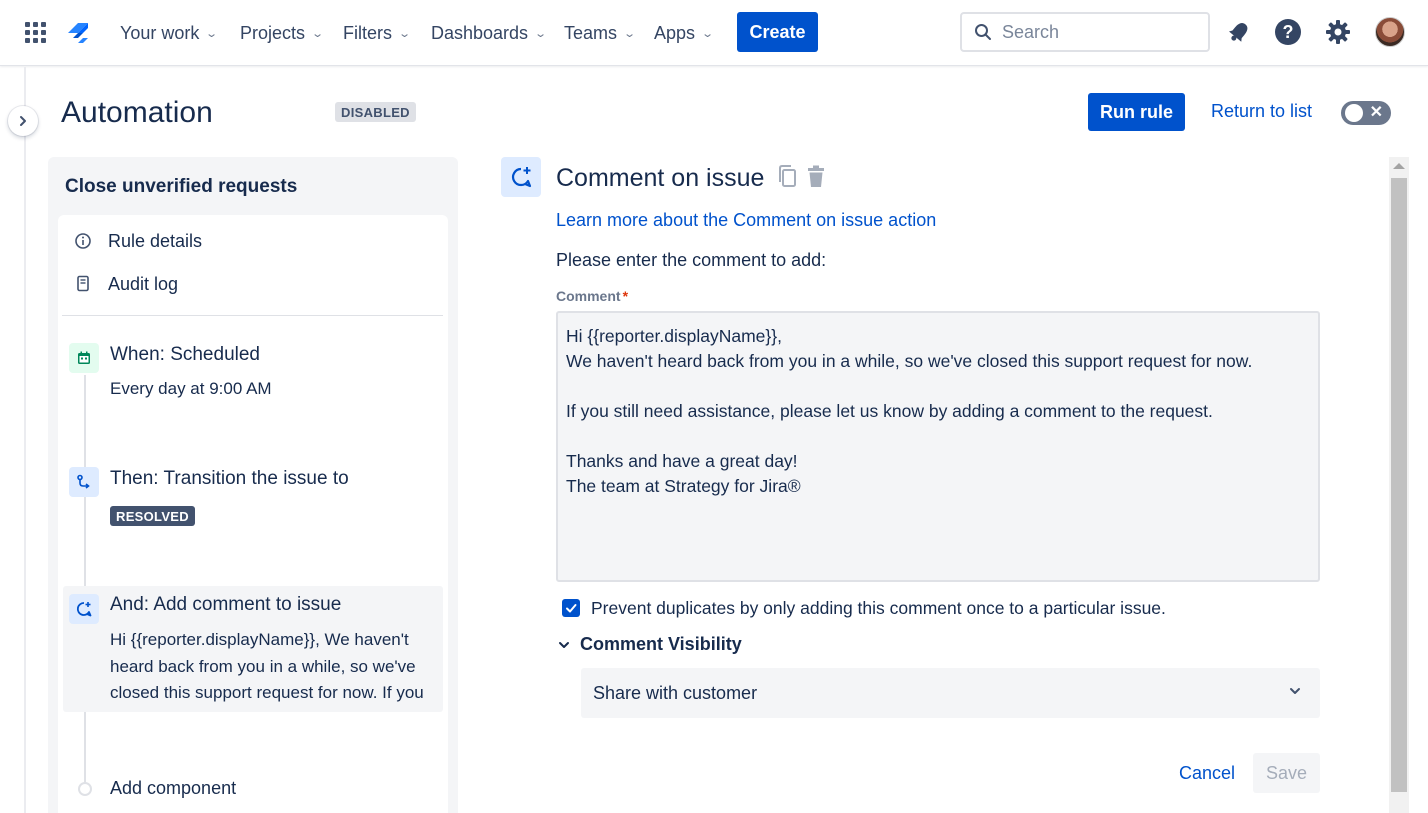  Describe the element at coordinates (983, 32) in the screenshot. I see `search-icon` at that location.